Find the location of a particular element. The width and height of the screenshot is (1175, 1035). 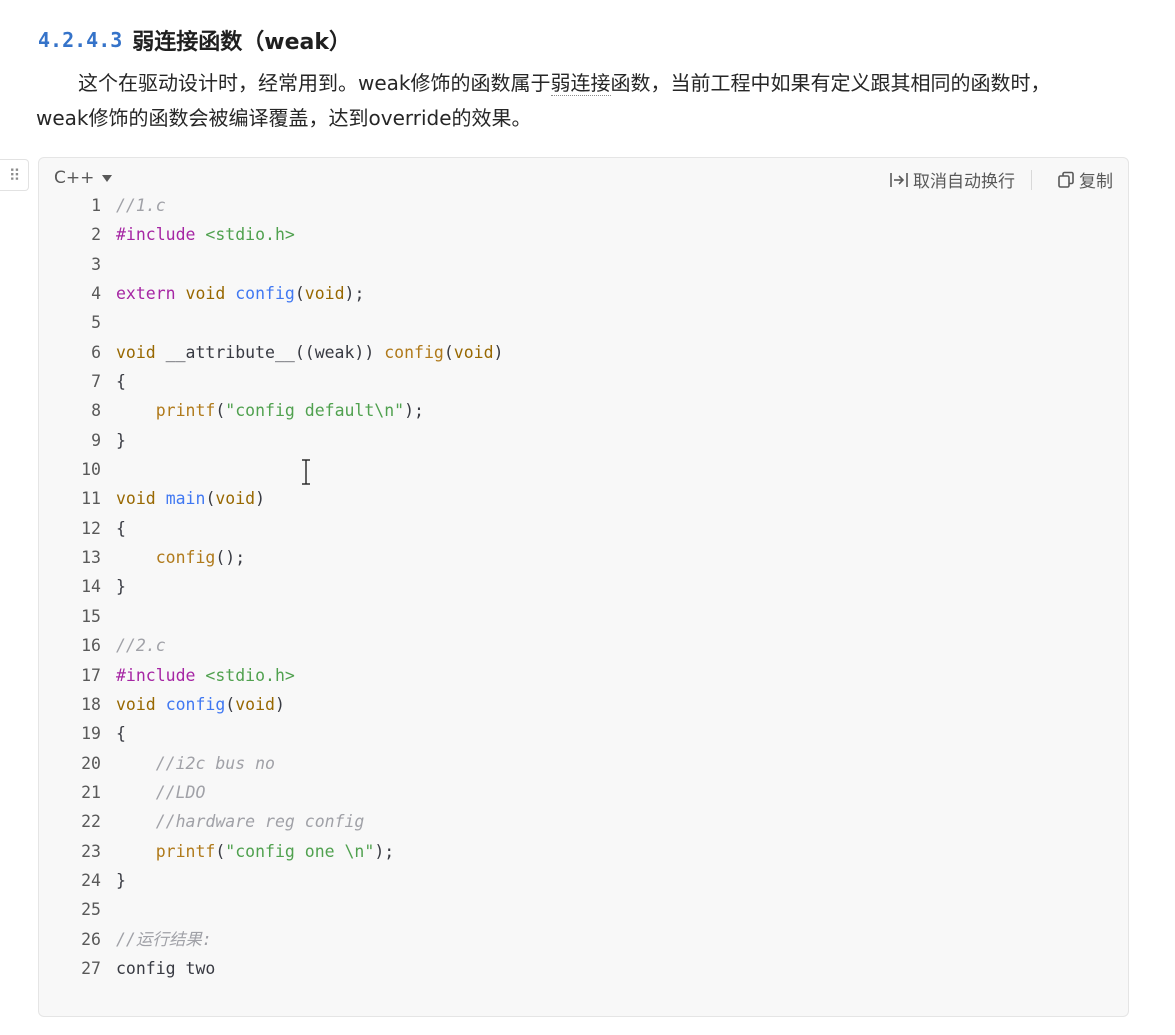

code-line: 8 printf("config default\n"); is located at coordinates (583, 410).